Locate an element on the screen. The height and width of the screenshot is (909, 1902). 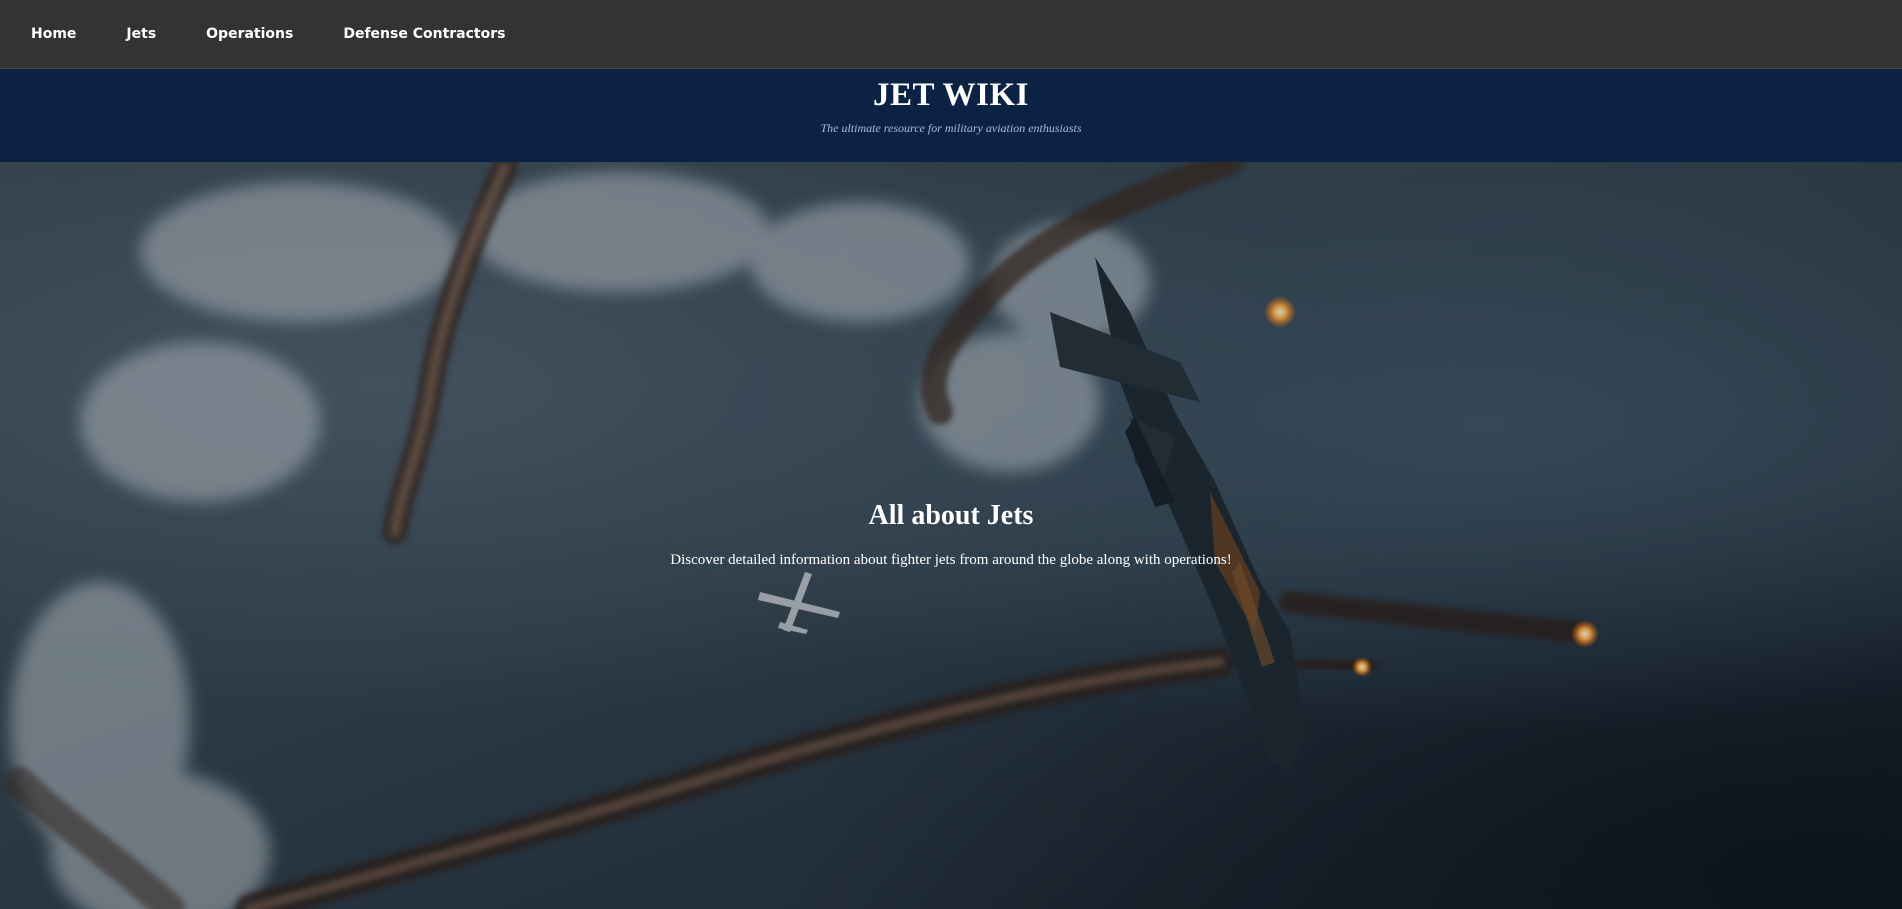
top-navigation: Home Jets Operations Defense Contractors is located at coordinates (951, 34).